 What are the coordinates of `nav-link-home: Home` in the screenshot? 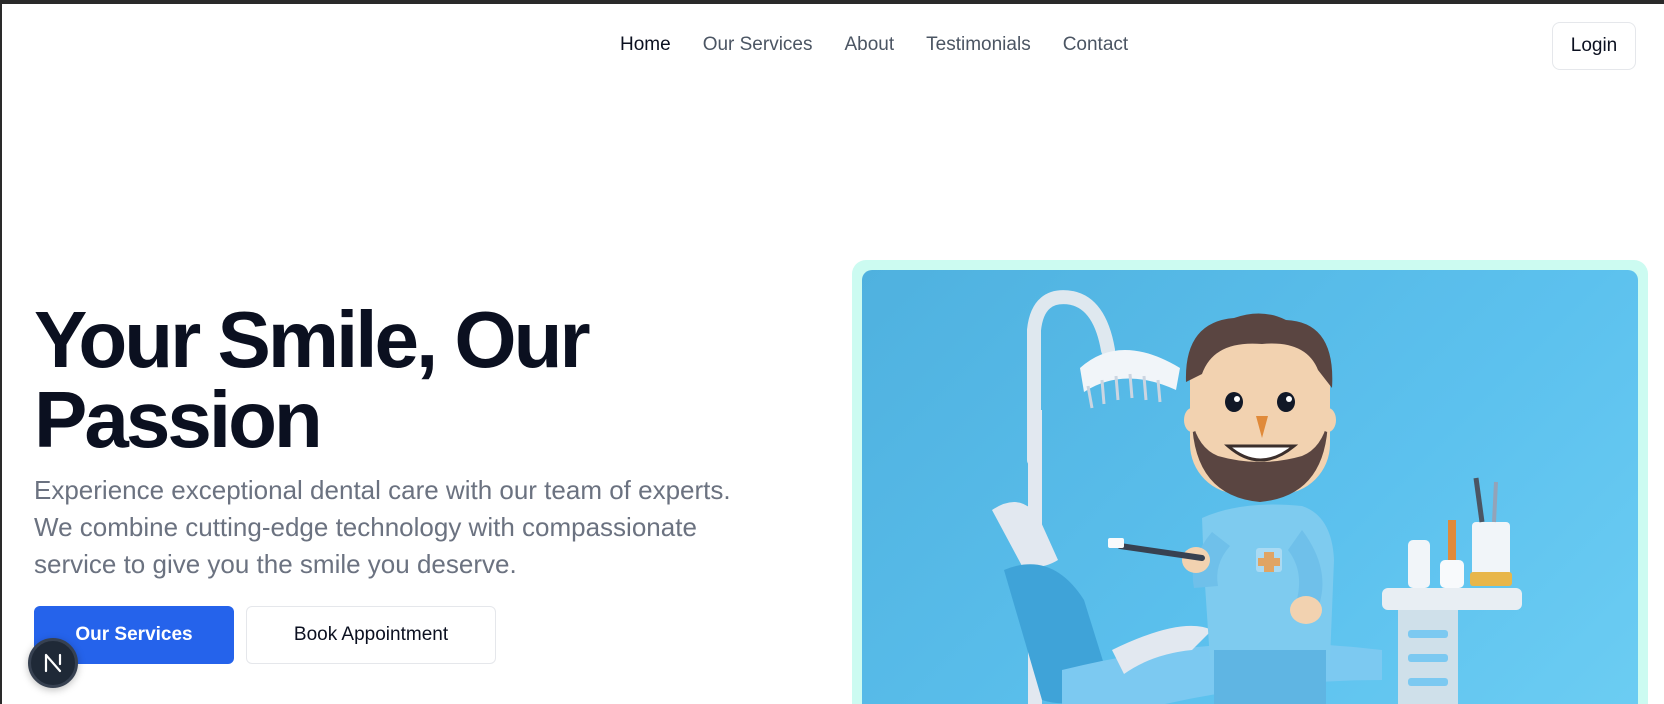 It's located at (645, 45).